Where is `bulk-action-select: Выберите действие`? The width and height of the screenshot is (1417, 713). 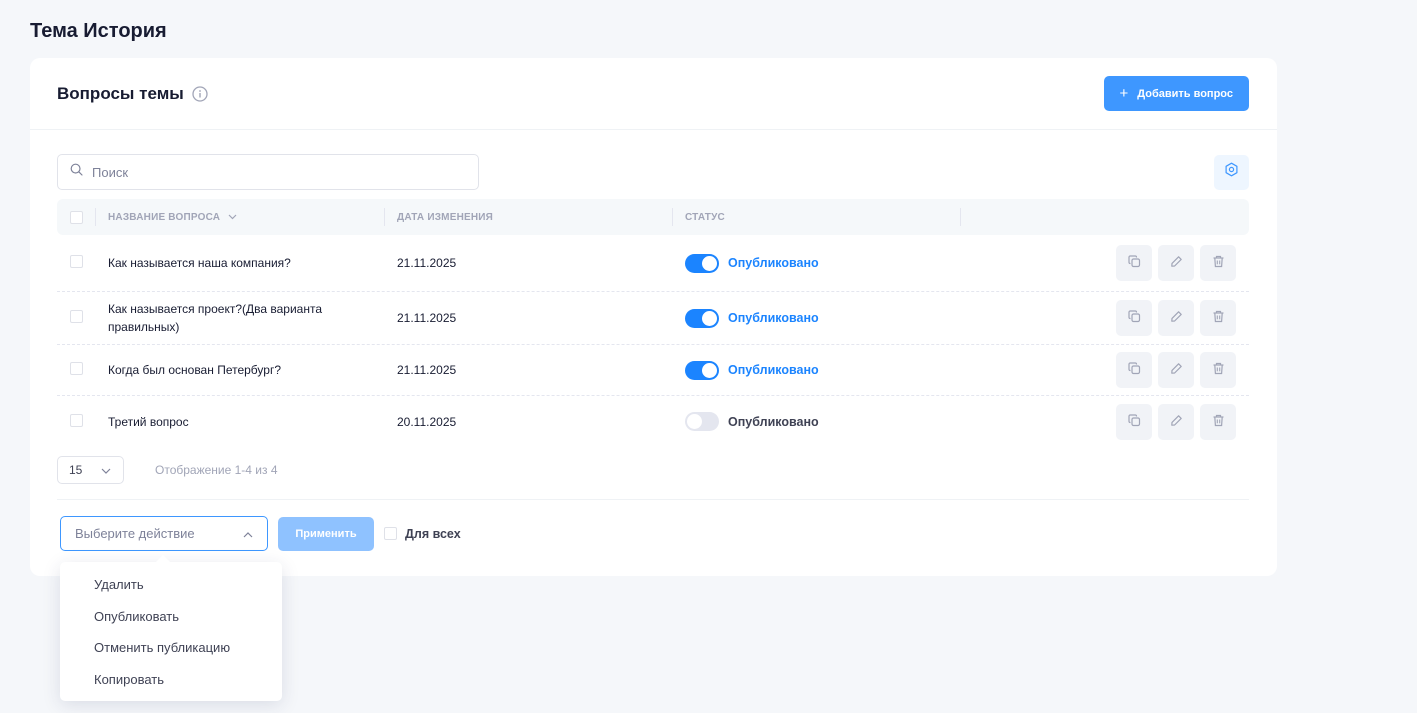
bulk-action-select: Выберите действие is located at coordinates (164, 533).